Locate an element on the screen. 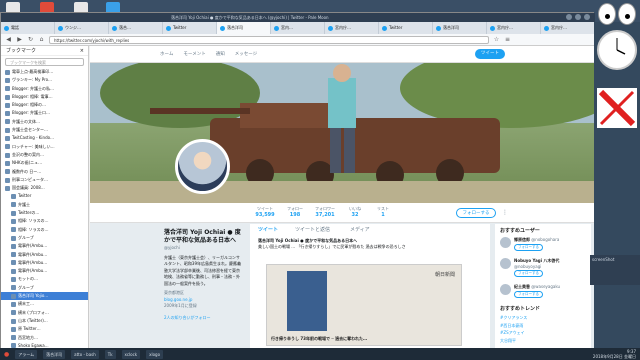 The width and height of the screenshot is (640, 360). screenshot-window: screenShot is located at coordinates (615, 270).